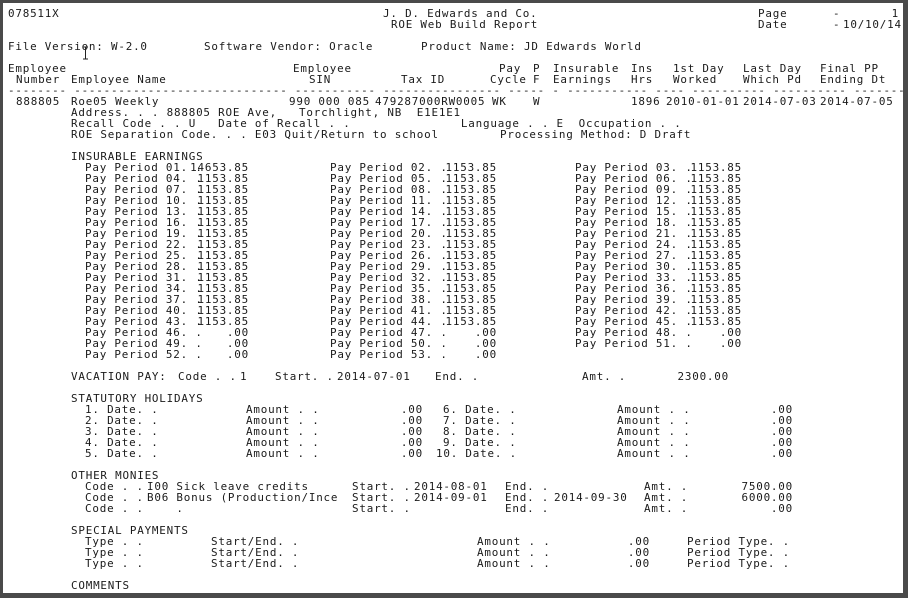  What do you see at coordinates (780, 101) in the screenshot?
I see `last-day-paid: 2014-07-03` at bounding box center [780, 101].